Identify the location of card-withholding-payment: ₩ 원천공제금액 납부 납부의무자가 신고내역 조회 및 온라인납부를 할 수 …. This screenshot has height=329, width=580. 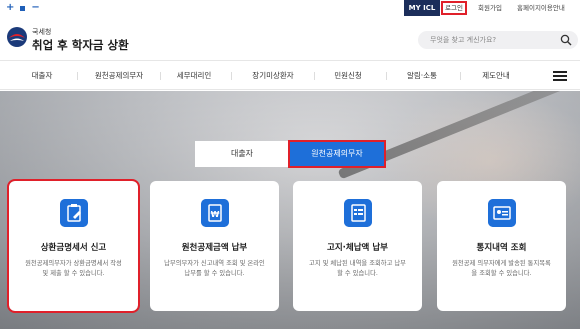
(214, 246).